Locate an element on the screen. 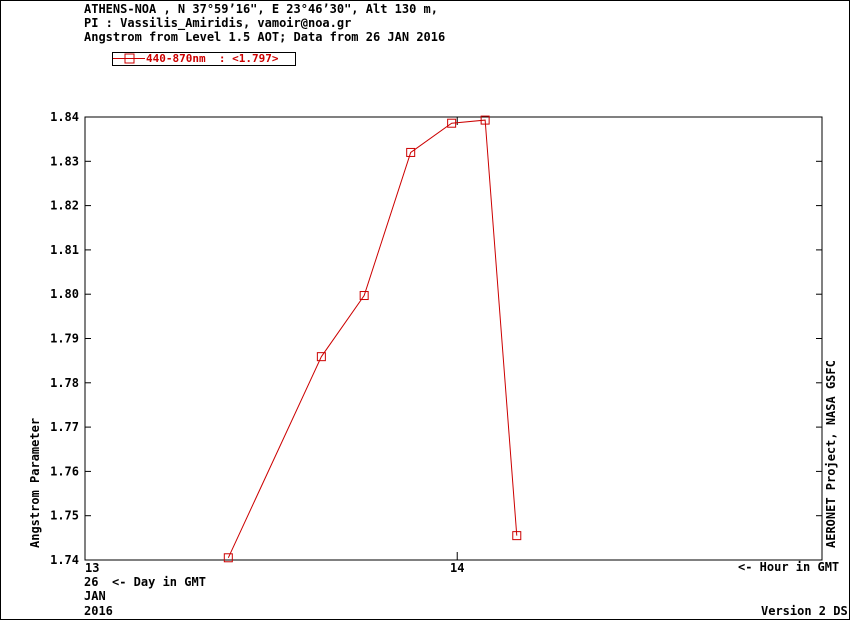  year-label: 2016 is located at coordinates (98, 611).